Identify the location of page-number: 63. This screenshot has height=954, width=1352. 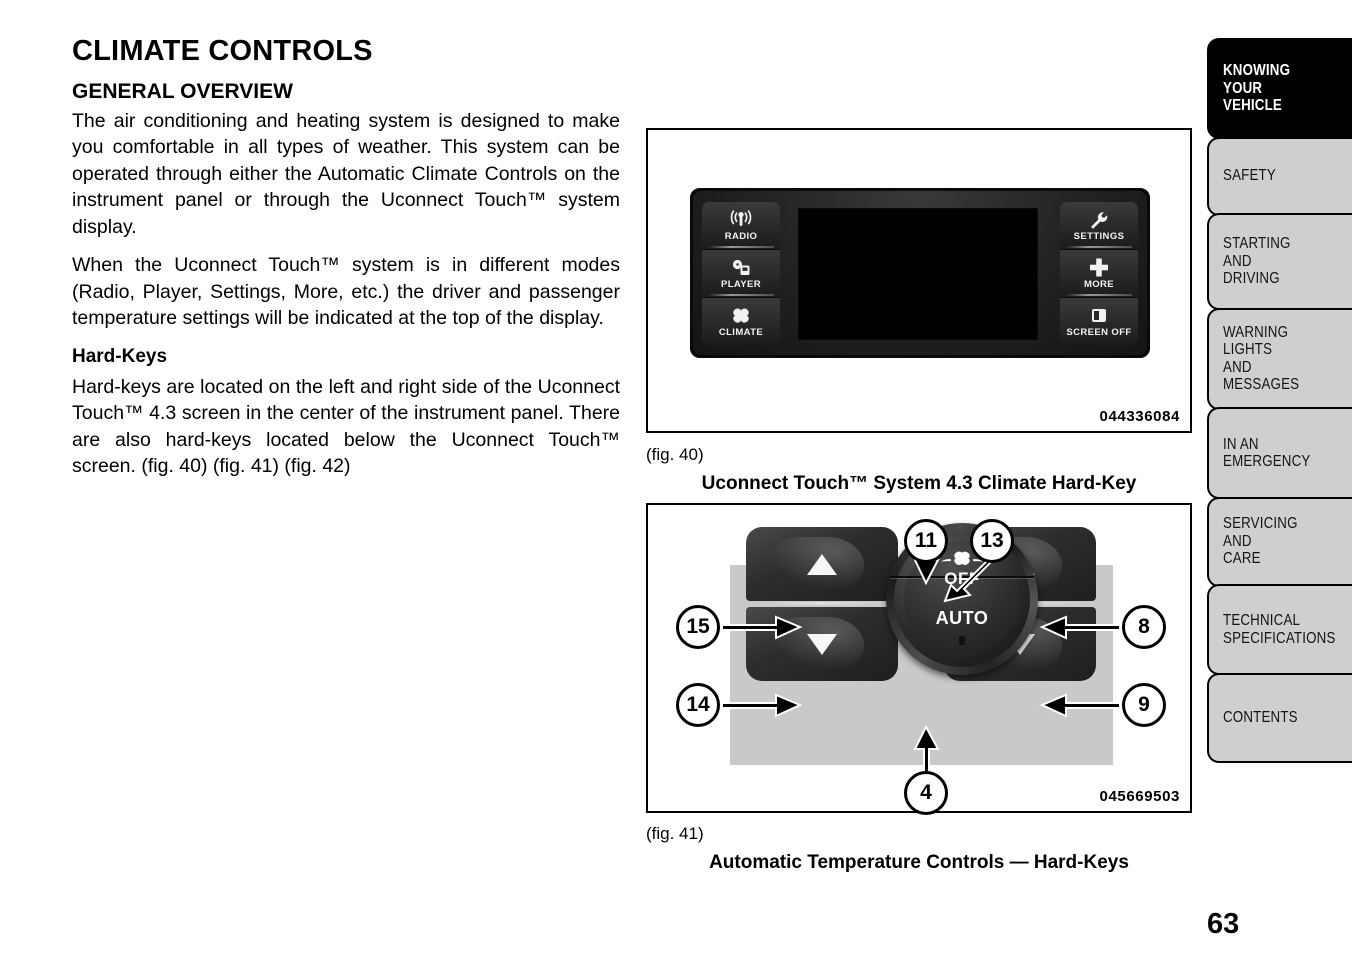
(1223, 924).